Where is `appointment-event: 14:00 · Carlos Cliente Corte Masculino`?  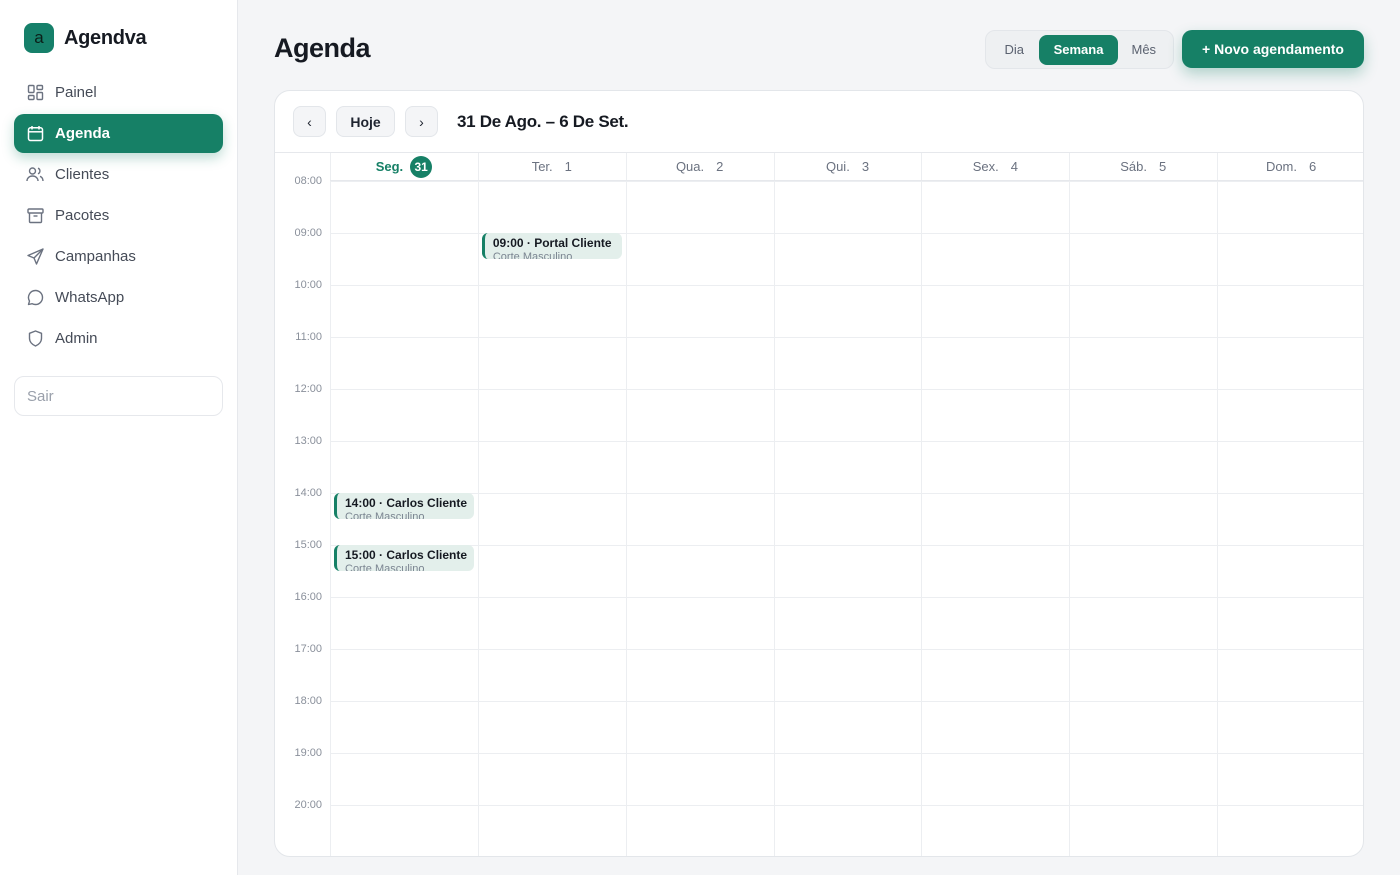
appointment-event: 14:00 · Carlos Cliente Corte Masculino is located at coordinates (404, 506).